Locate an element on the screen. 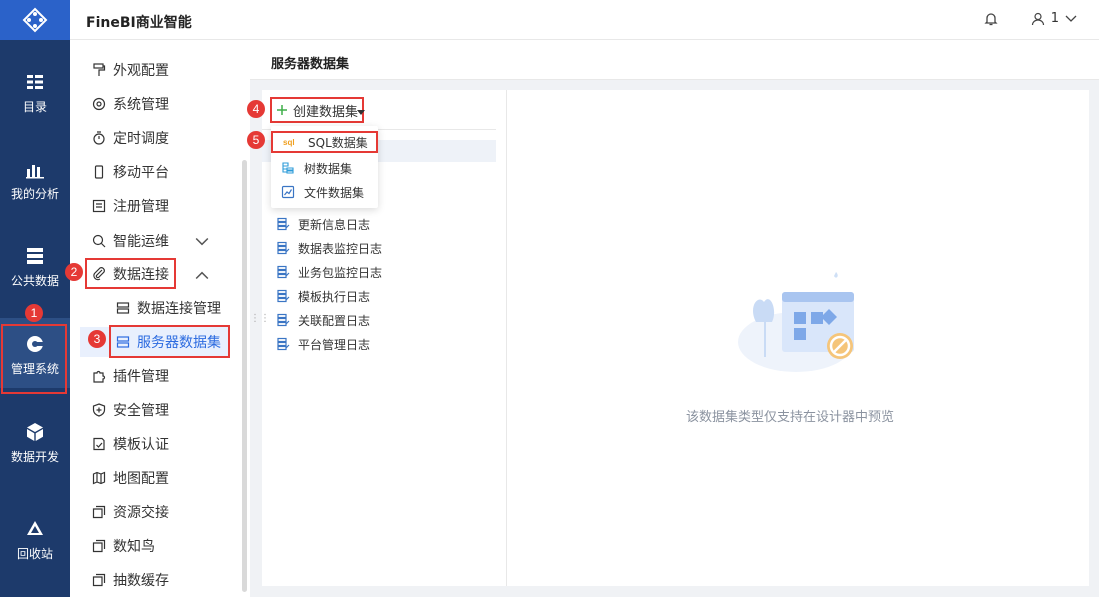 This screenshot has height=597, width=1099. tree-item: 模板执行日志 is located at coordinates (323, 296).